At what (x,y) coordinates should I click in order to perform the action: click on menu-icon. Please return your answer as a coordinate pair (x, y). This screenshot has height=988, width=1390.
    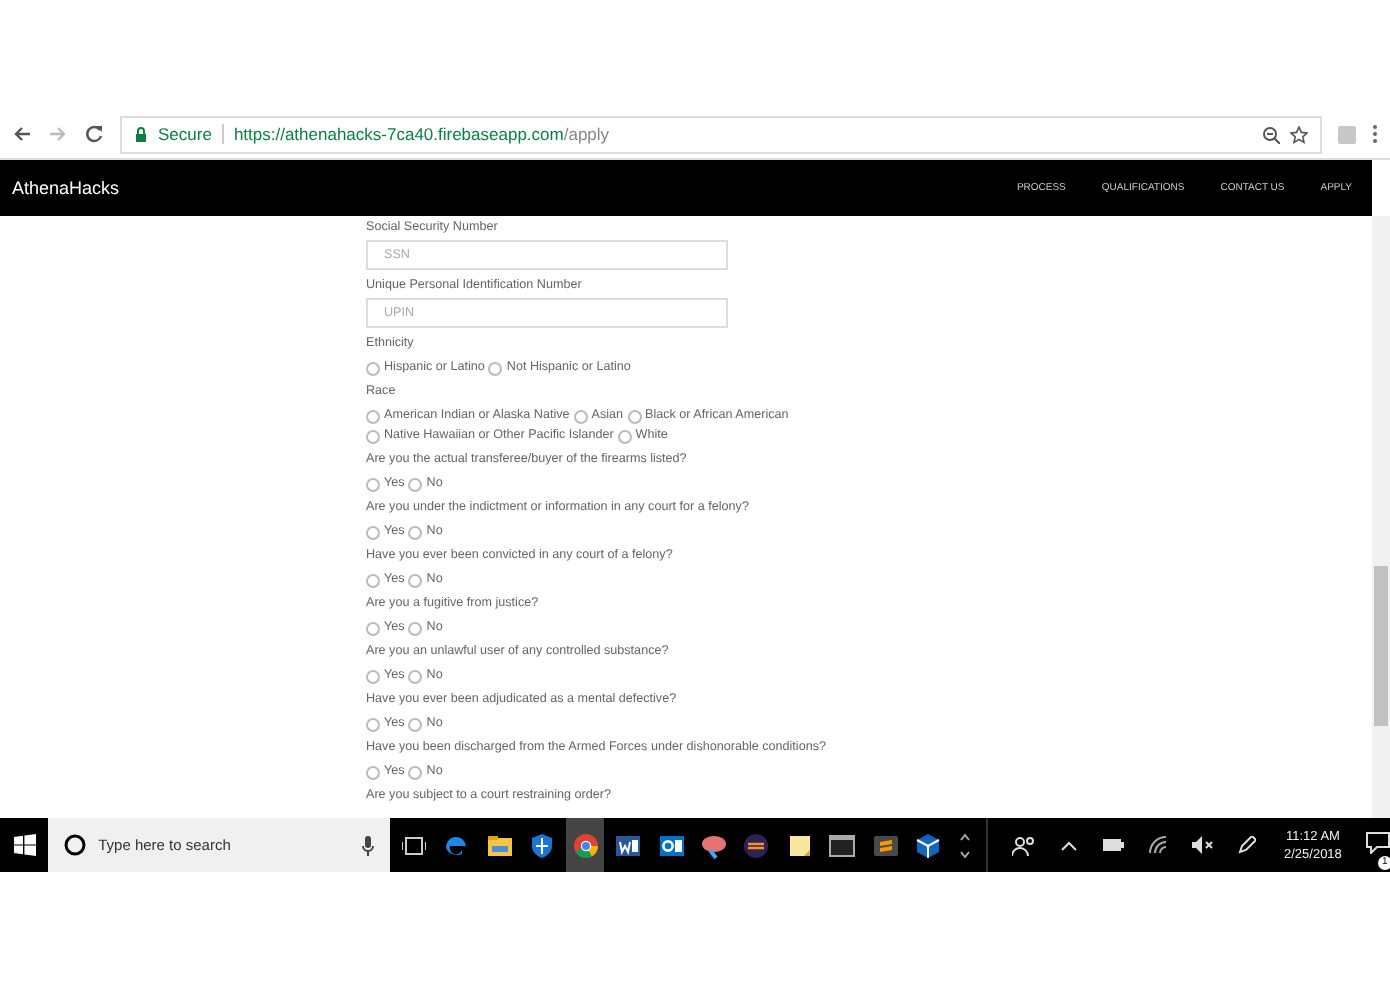
    Looking at the image, I should click on (1375, 134).